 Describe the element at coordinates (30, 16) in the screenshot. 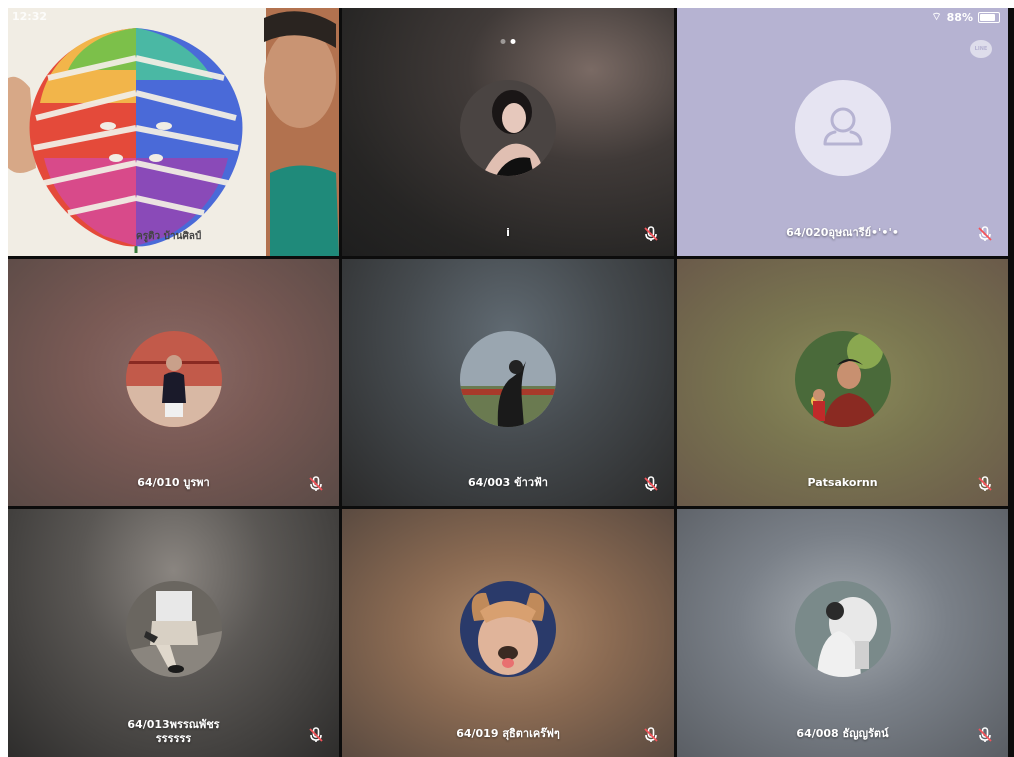

I see `status-bar-time: 12:32` at that location.